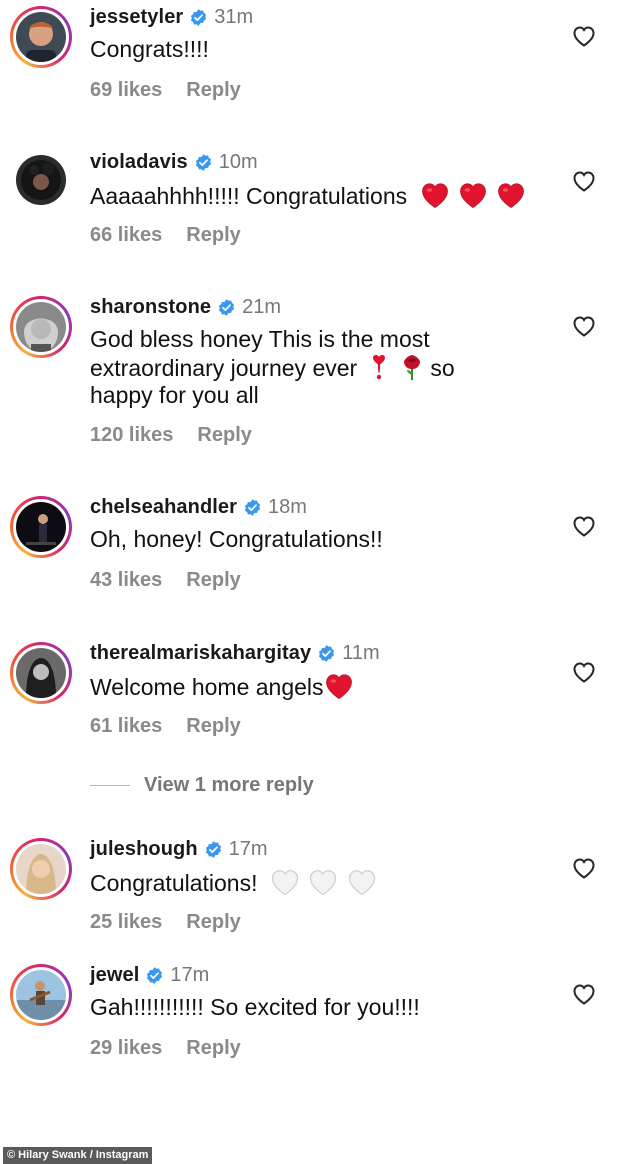  What do you see at coordinates (236, 539) in the screenshot?
I see `comment-text: Oh, honey! Congratulations!!` at bounding box center [236, 539].